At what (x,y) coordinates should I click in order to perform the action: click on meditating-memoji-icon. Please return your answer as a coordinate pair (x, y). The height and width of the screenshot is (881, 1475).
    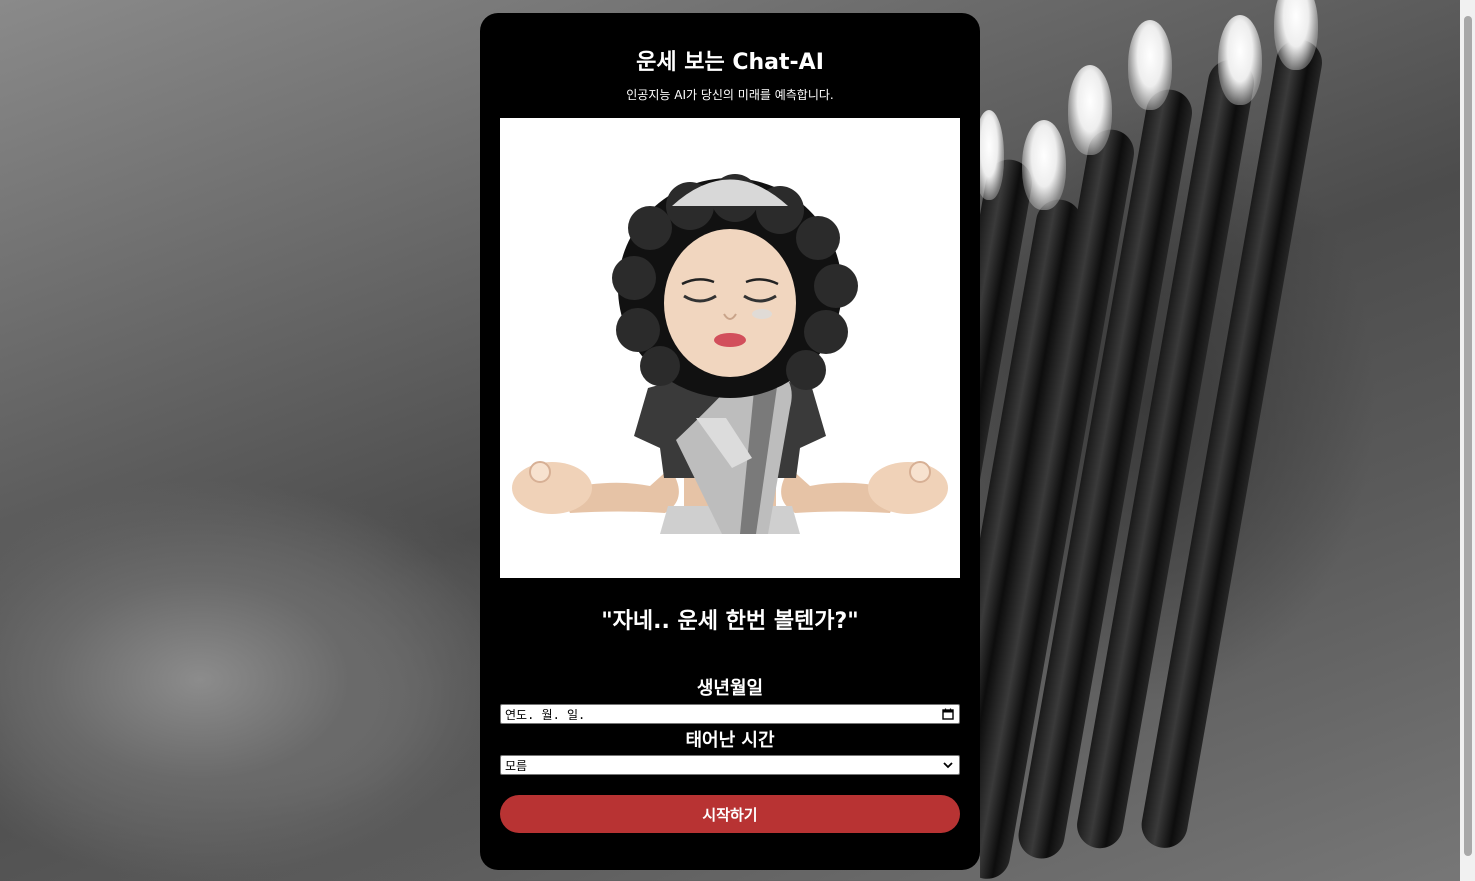
    Looking at the image, I should click on (730, 354).